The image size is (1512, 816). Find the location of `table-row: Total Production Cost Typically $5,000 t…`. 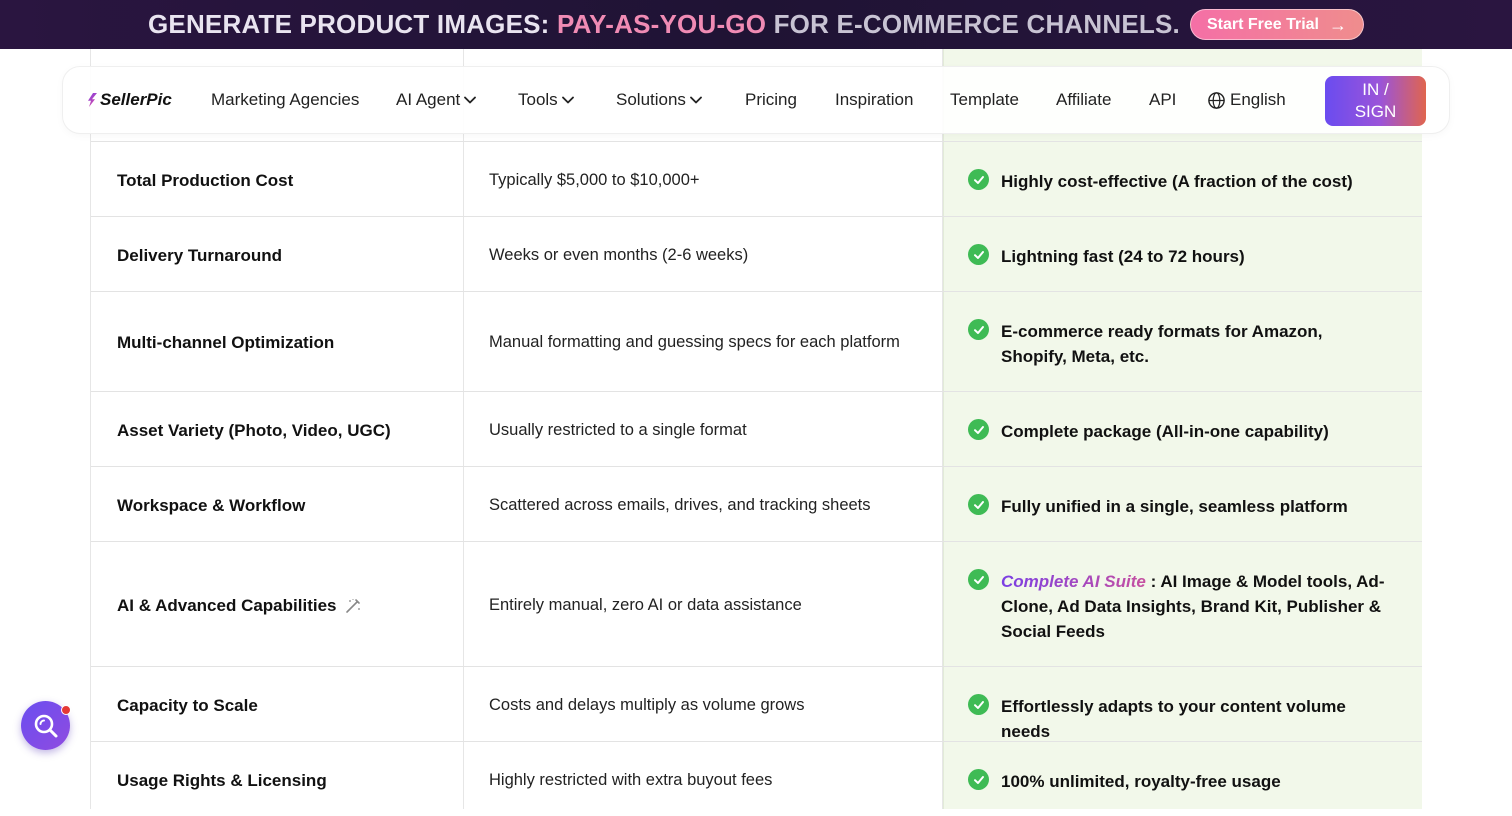

table-row: Total Production Cost Typically $5,000 t… is located at coordinates (756, 178).